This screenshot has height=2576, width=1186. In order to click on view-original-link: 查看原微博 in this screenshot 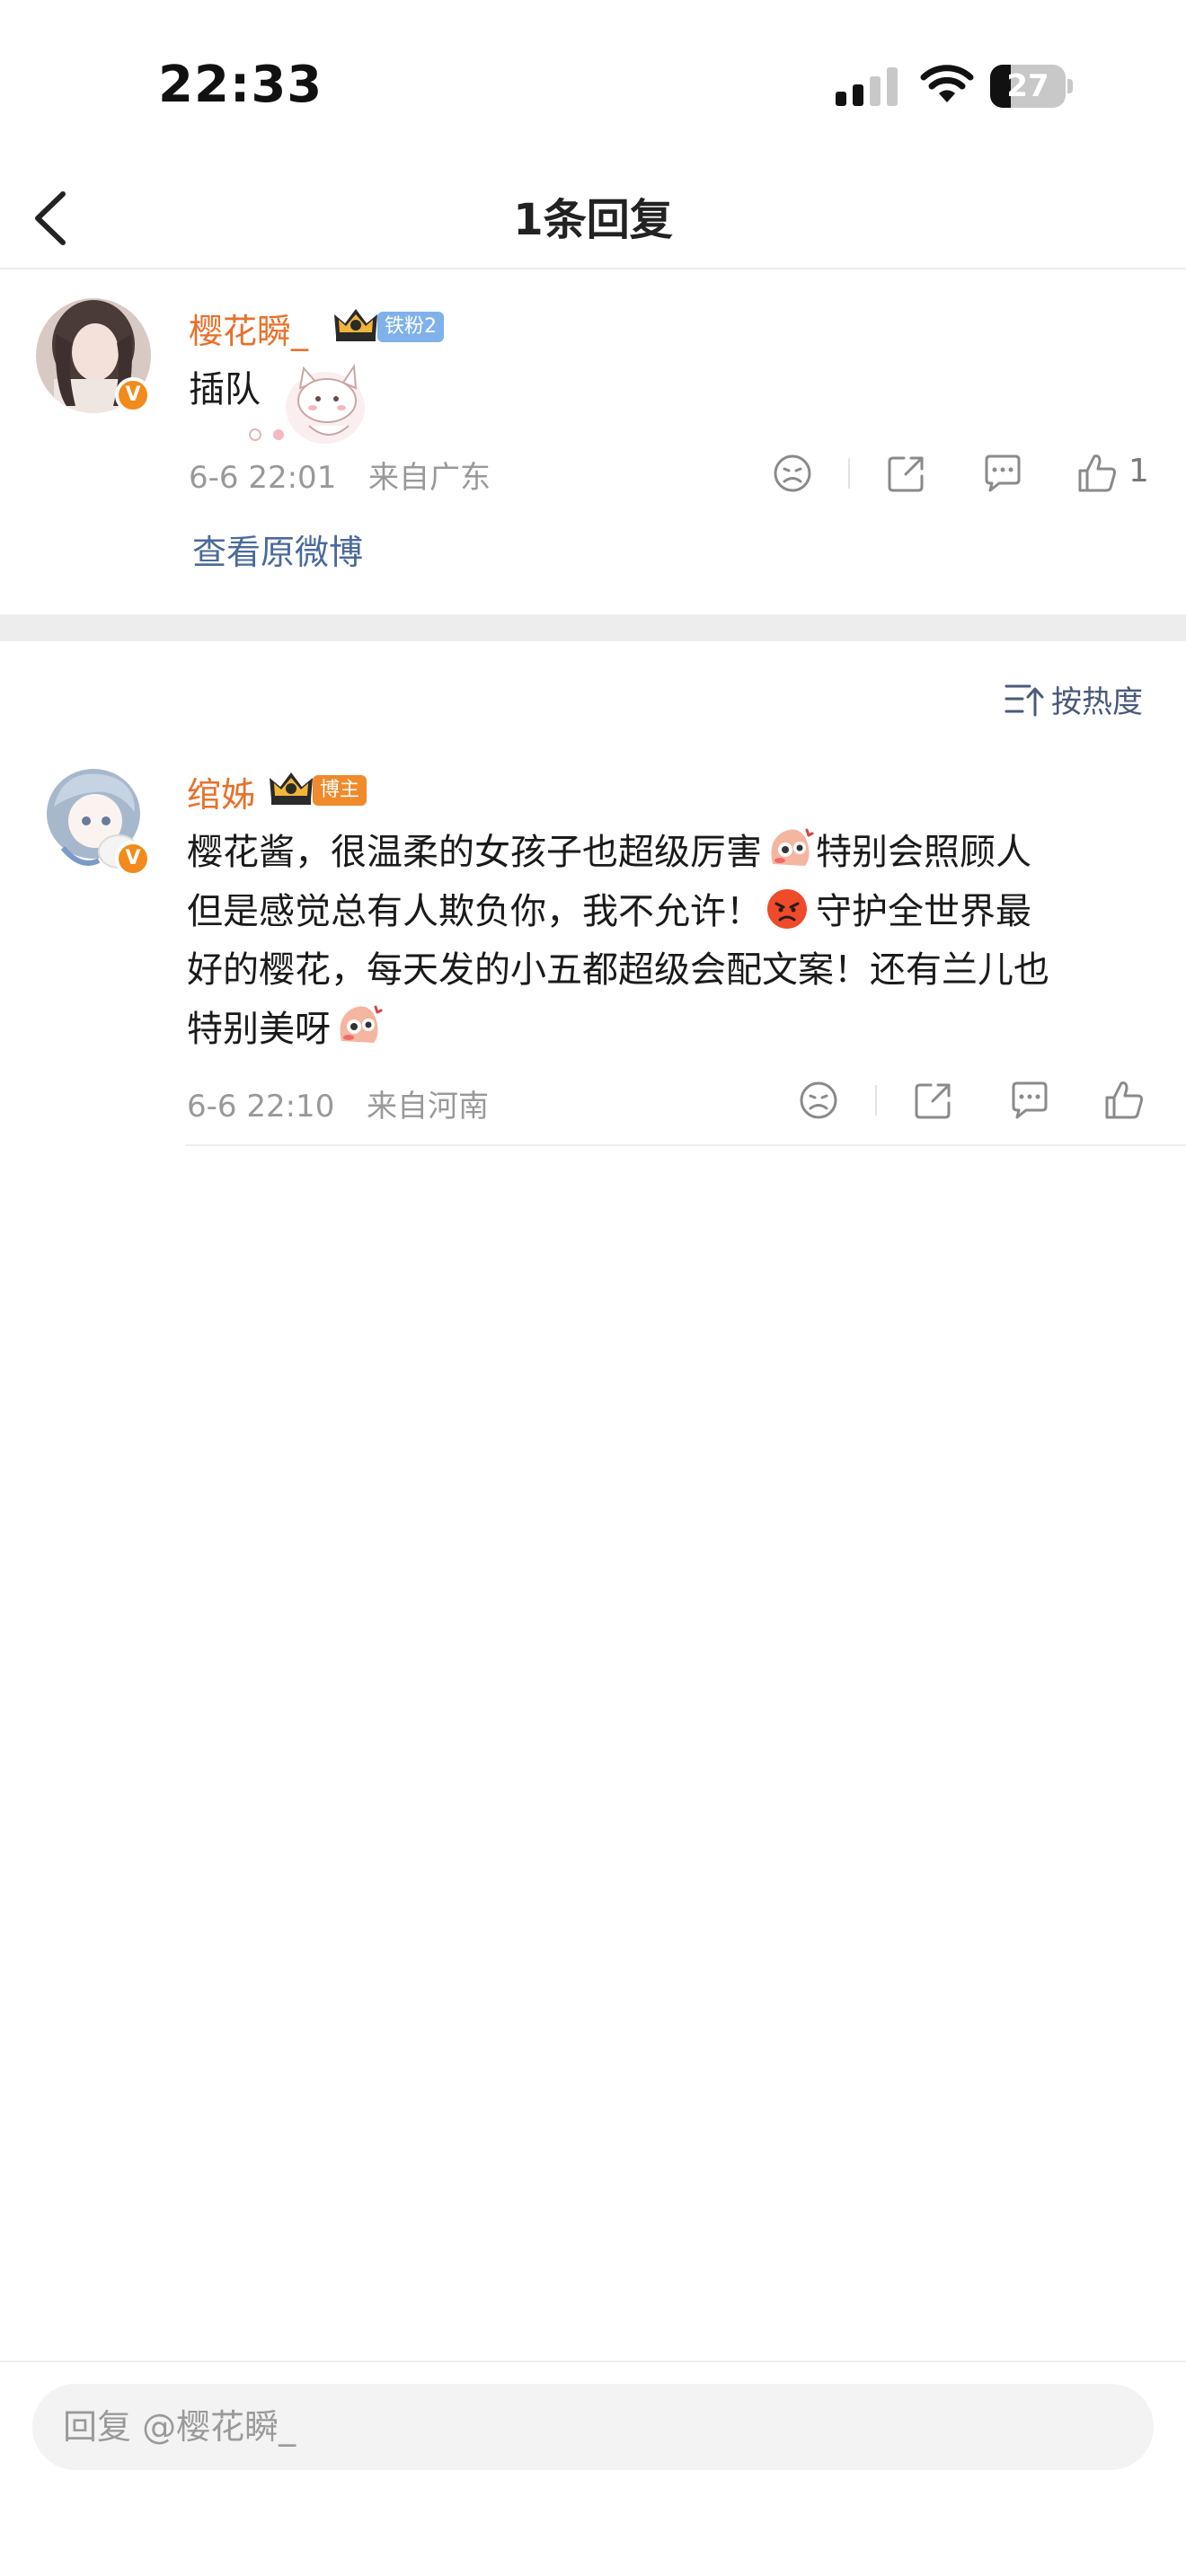, I will do `click(277, 549)`.